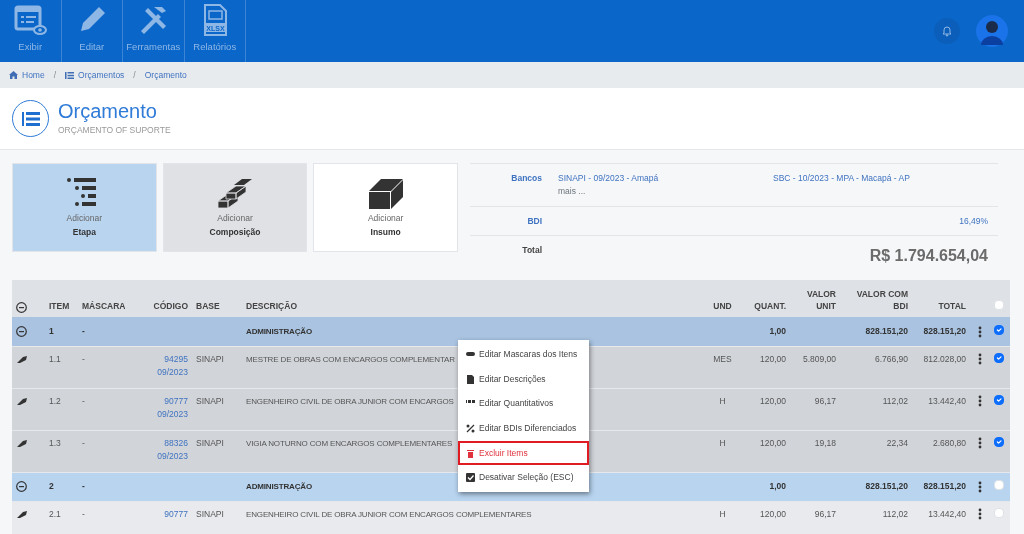 The width and height of the screenshot is (1024, 534). I want to click on menu-item: Editar Mascaras dos Itens, so click(523, 354).